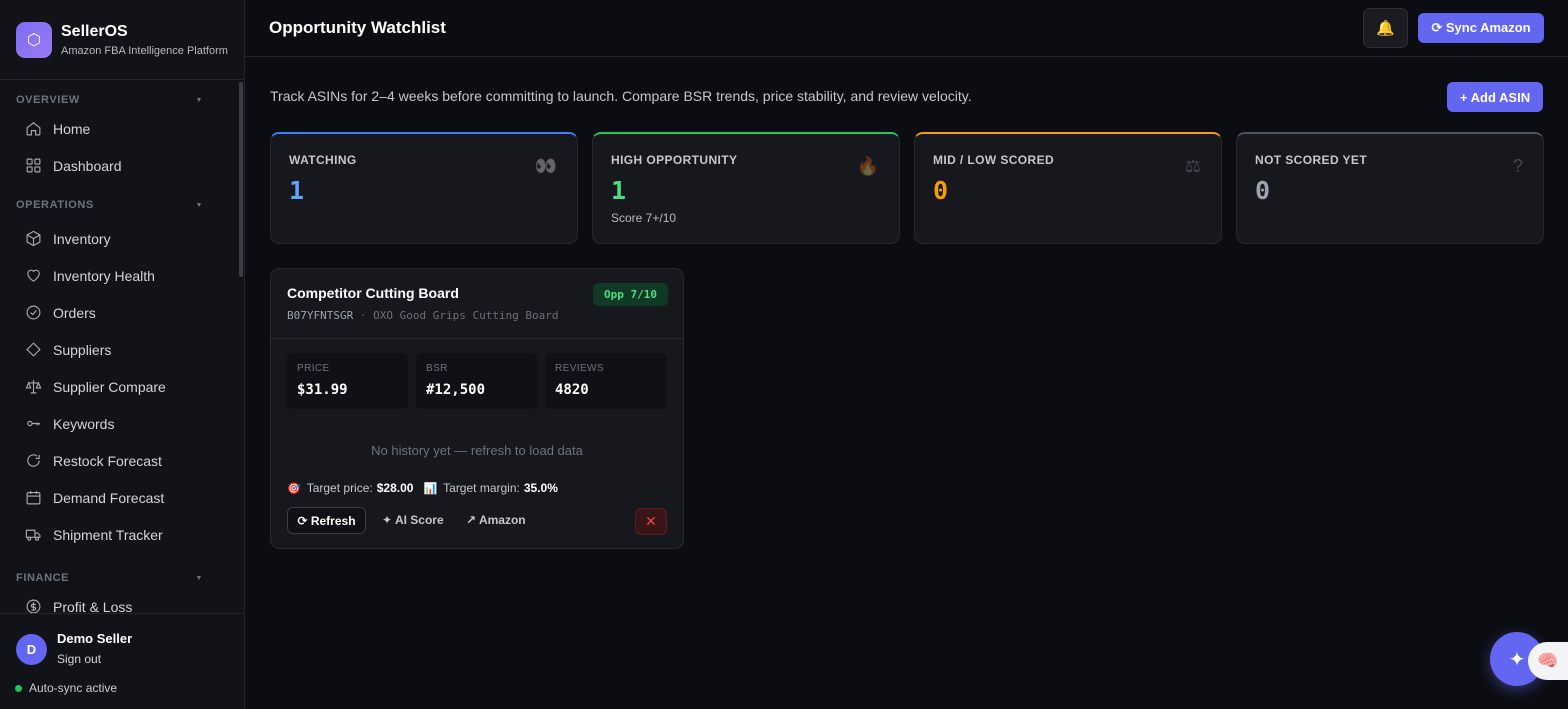 This screenshot has width=1568, height=709. I want to click on ai-score-button: ✦ AI Score, so click(413, 520).